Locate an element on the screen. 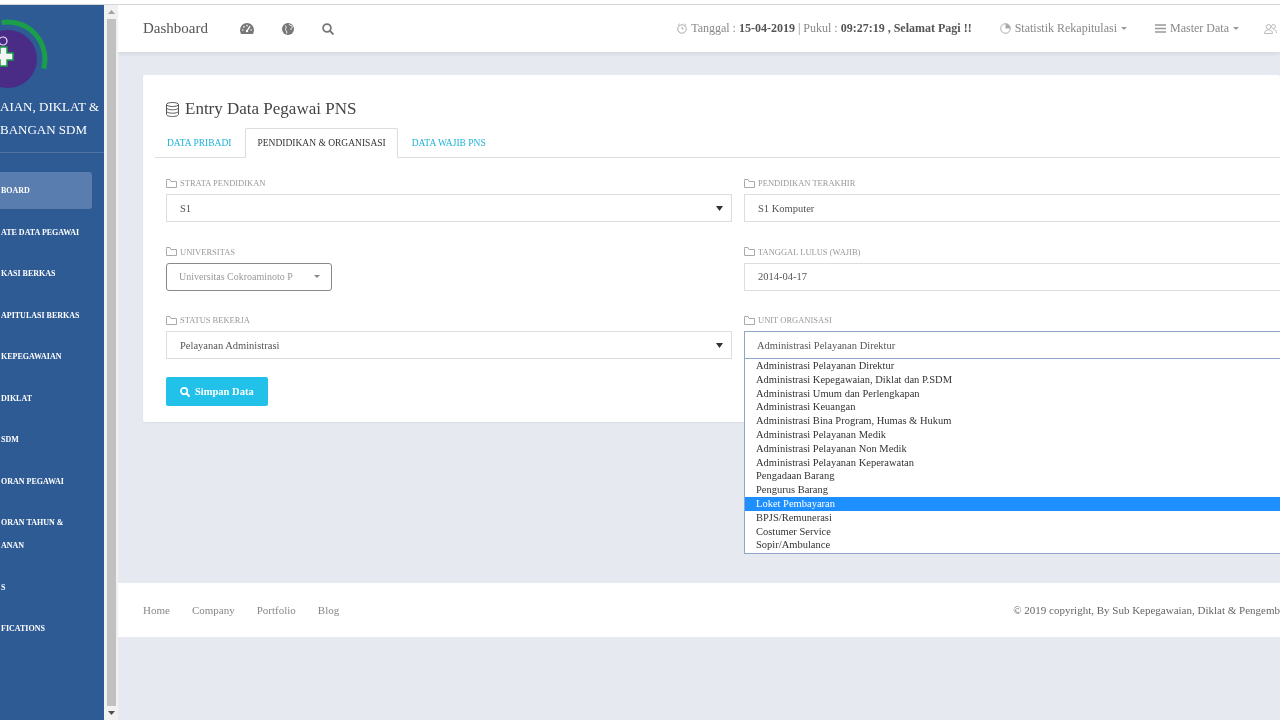 The image size is (1280, 720). field-label: UNIT ORGANISASI is located at coordinates (795, 320).